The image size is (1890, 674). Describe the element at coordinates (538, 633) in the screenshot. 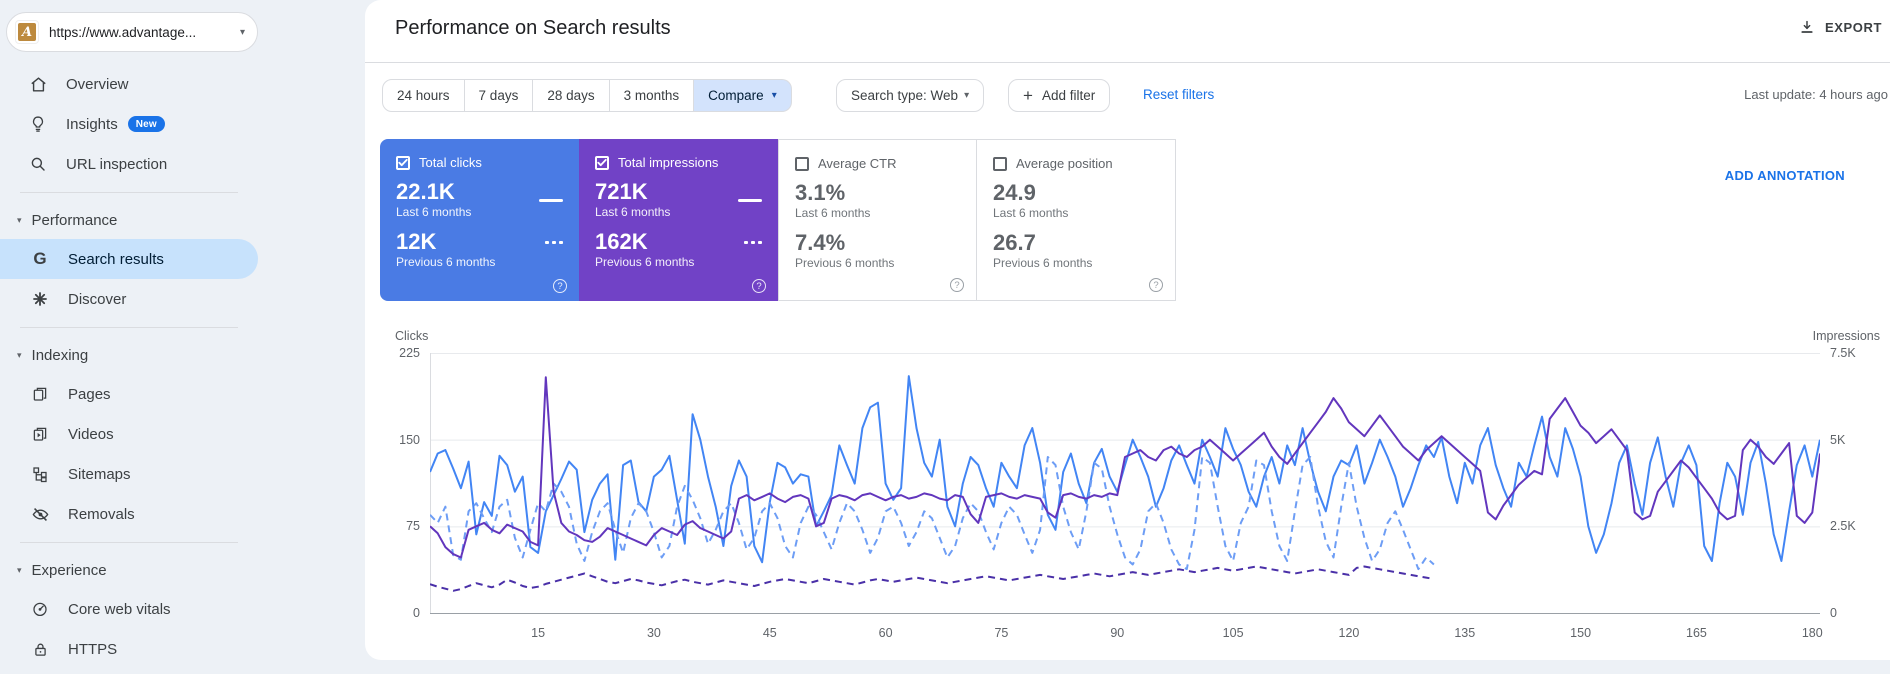

I see `x-axis-tick: 15` at that location.